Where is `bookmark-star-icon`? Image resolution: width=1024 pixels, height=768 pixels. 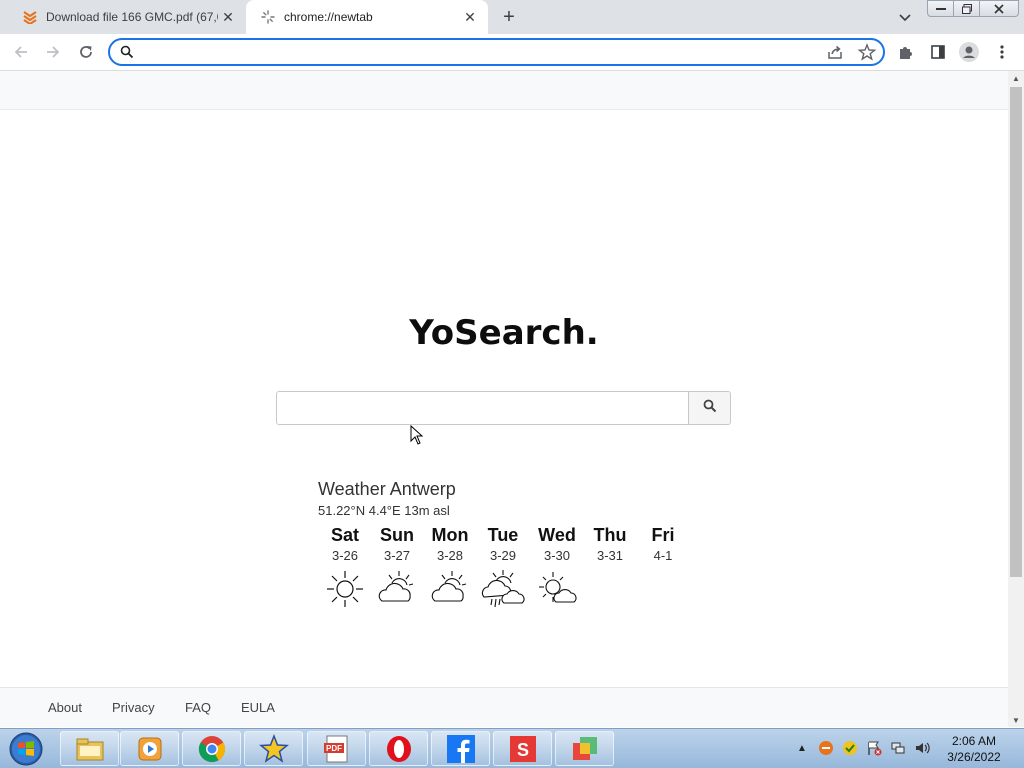 bookmark-star-icon is located at coordinates (867, 54).